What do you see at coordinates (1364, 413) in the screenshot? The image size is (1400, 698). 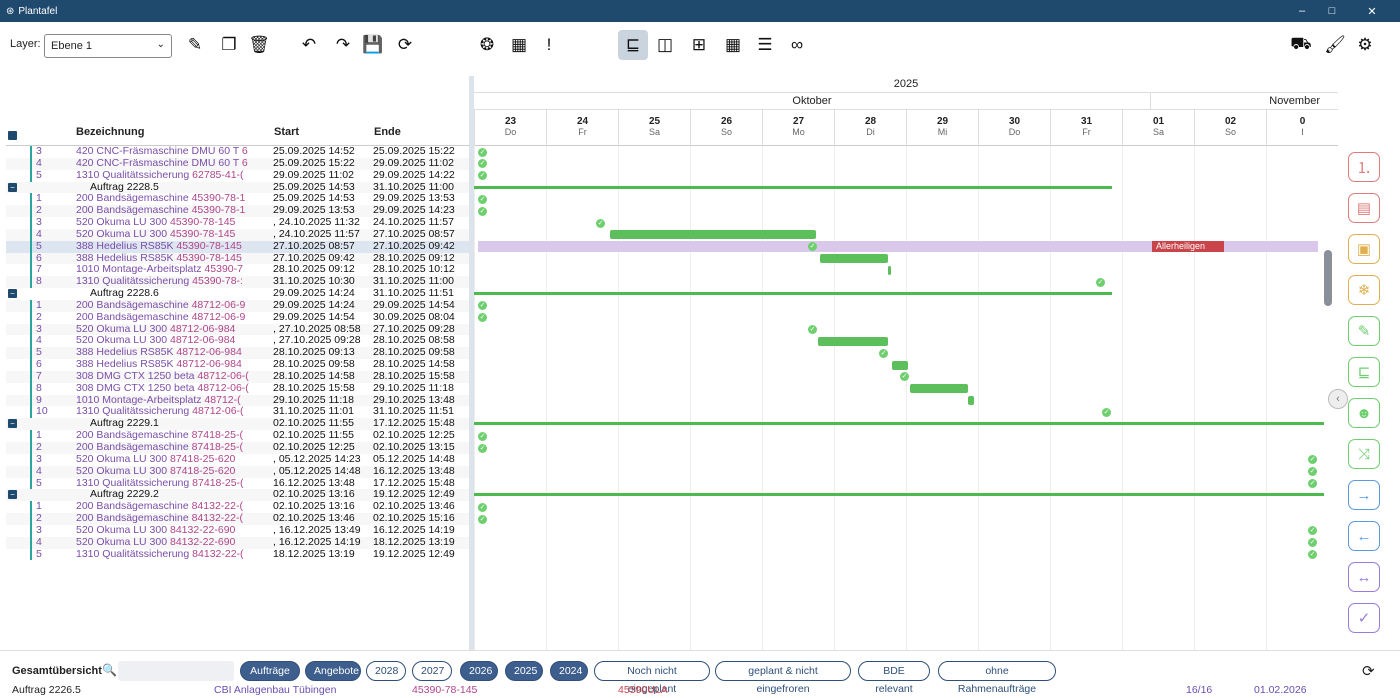 I see `person-icon: ☻` at bounding box center [1364, 413].